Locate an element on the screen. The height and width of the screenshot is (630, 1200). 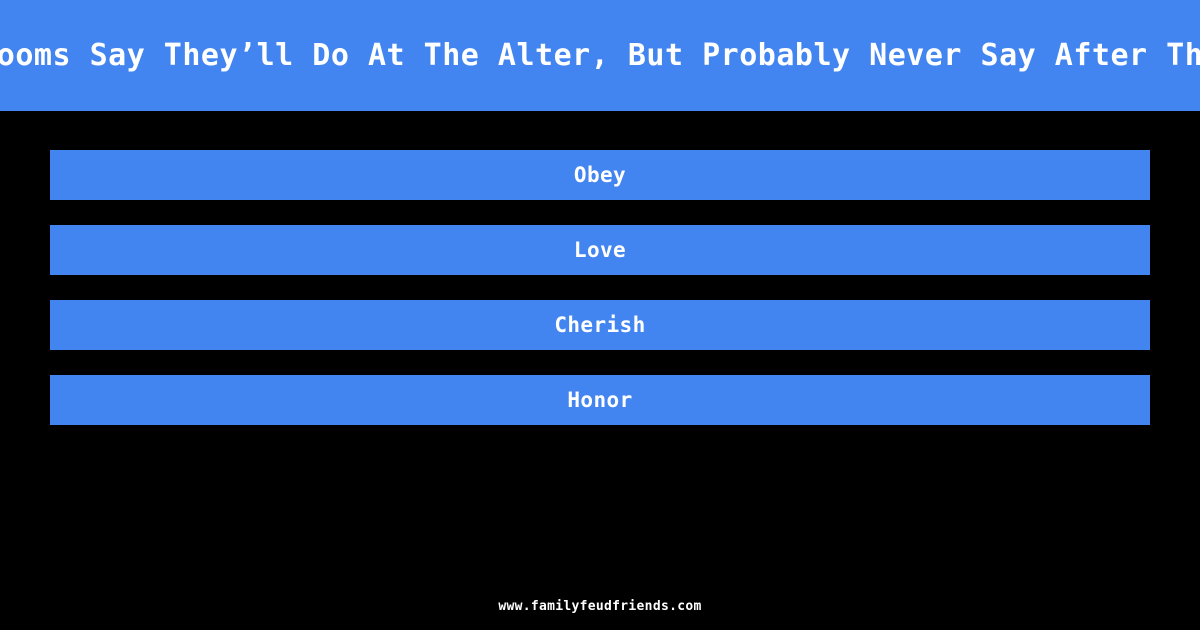
site-url-link: www.familyfeudfriends.com is located at coordinates (599, 606).